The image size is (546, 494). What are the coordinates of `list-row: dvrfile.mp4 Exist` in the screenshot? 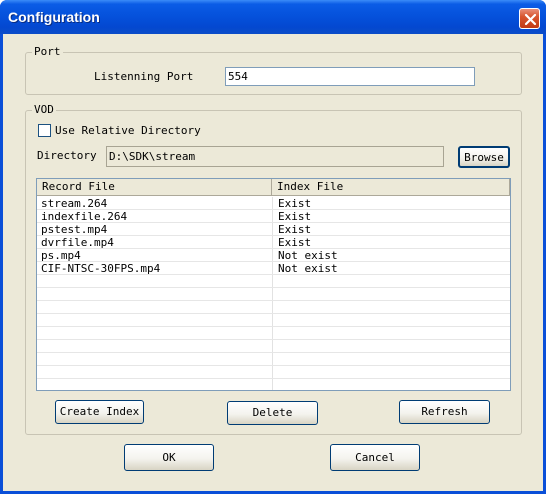 It's located at (273, 242).